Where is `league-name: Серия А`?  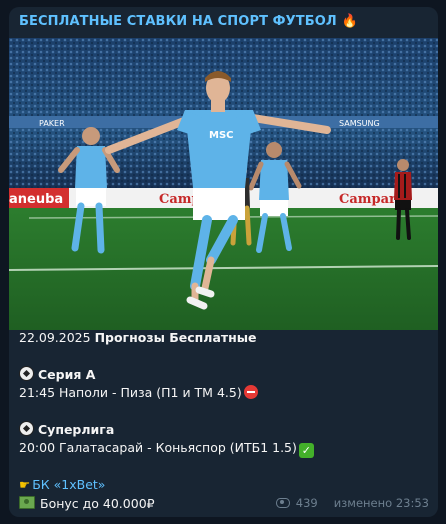 league-name: Серия А is located at coordinates (67, 374).